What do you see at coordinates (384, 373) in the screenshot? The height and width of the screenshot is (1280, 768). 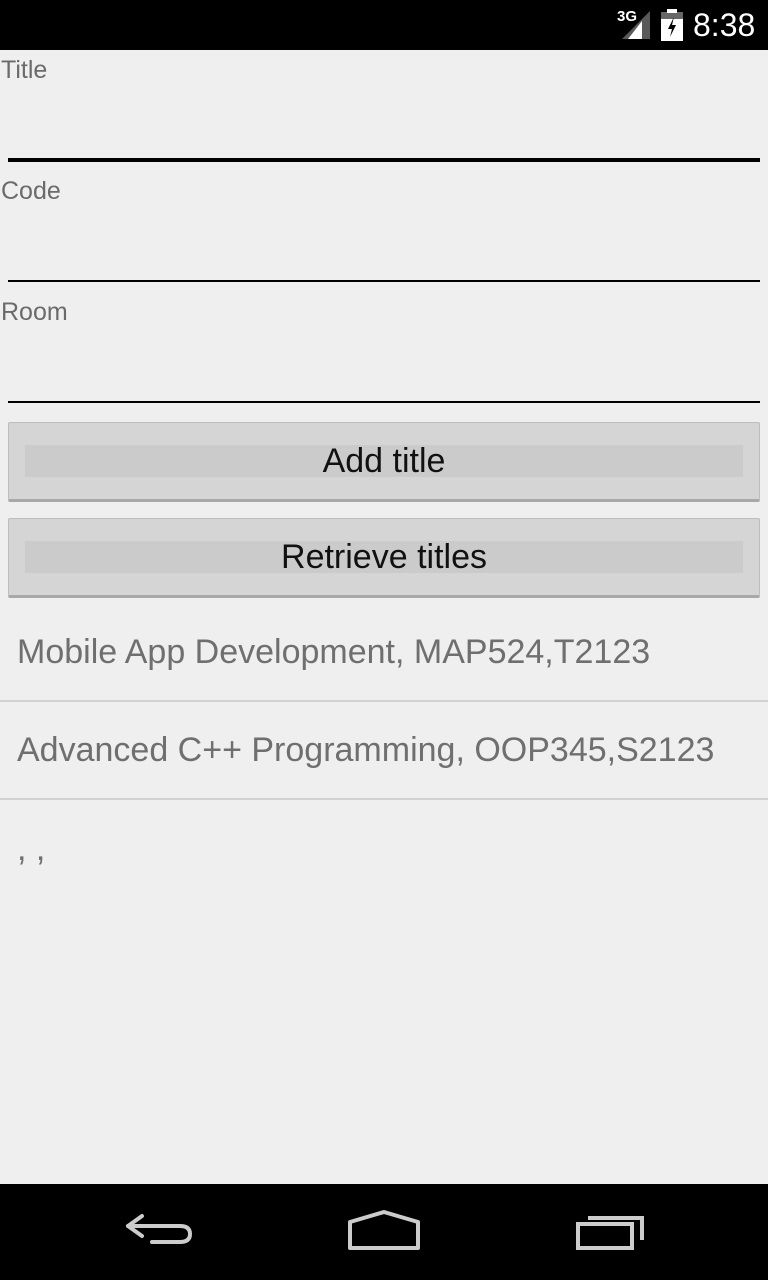 I see `room-input` at bounding box center [384, 373].